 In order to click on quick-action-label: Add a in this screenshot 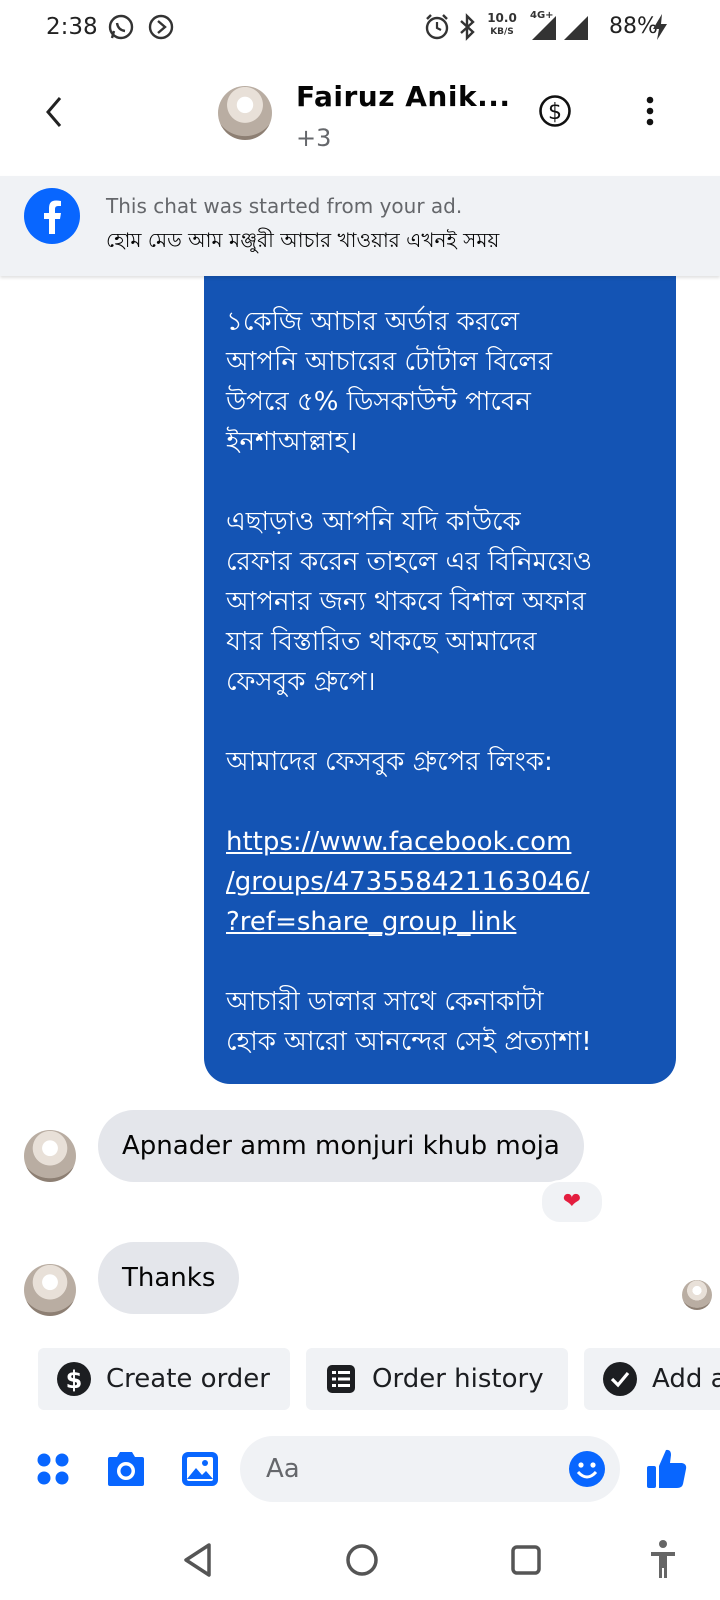, I will do `click(686, 1379)`.